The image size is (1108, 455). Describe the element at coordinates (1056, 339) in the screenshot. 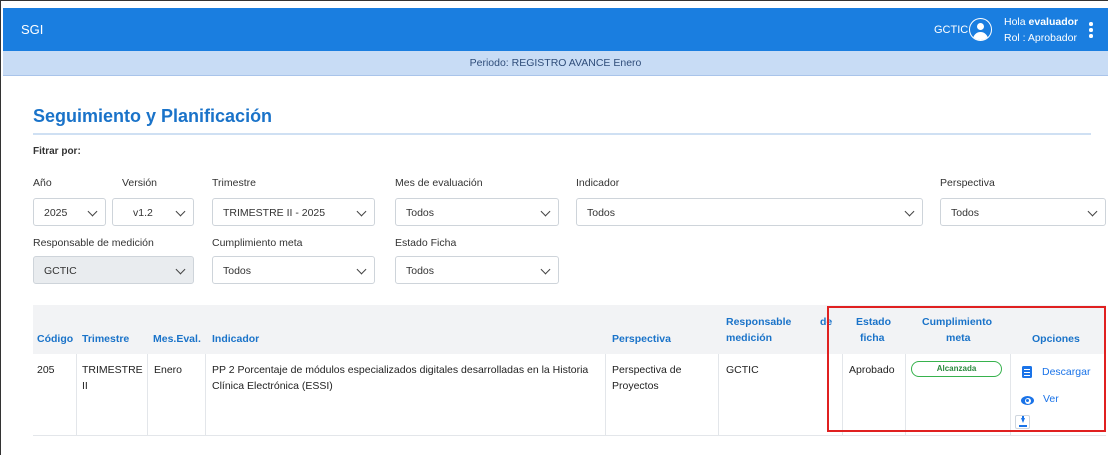

I see `col-header-options: Opciones` at that location.